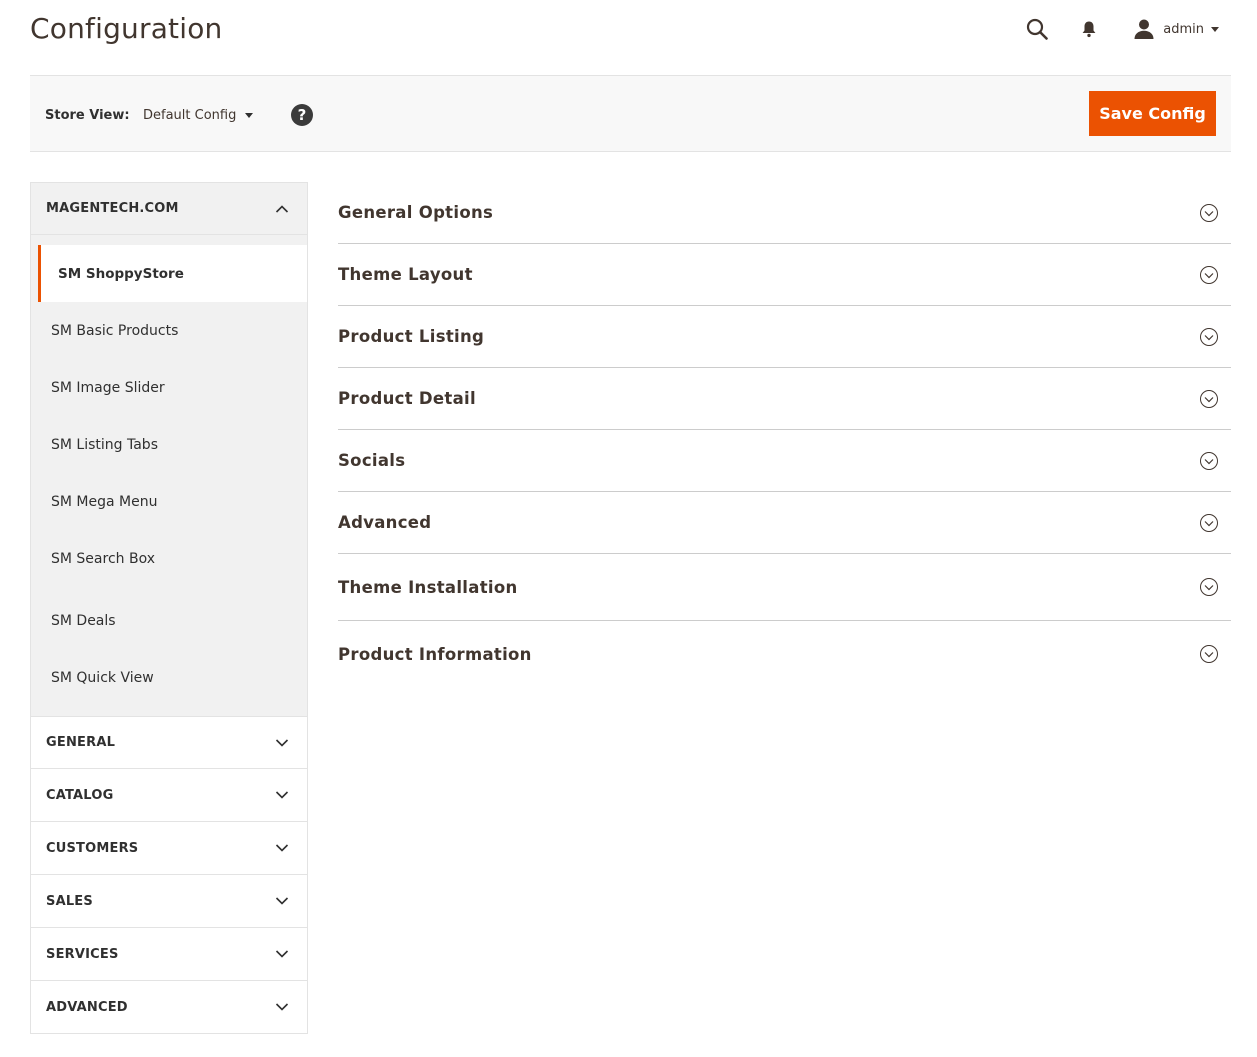  Describe the element at coordinates (784, 654) in the screenshot. I see `section-product-information: Product Information` at that location.